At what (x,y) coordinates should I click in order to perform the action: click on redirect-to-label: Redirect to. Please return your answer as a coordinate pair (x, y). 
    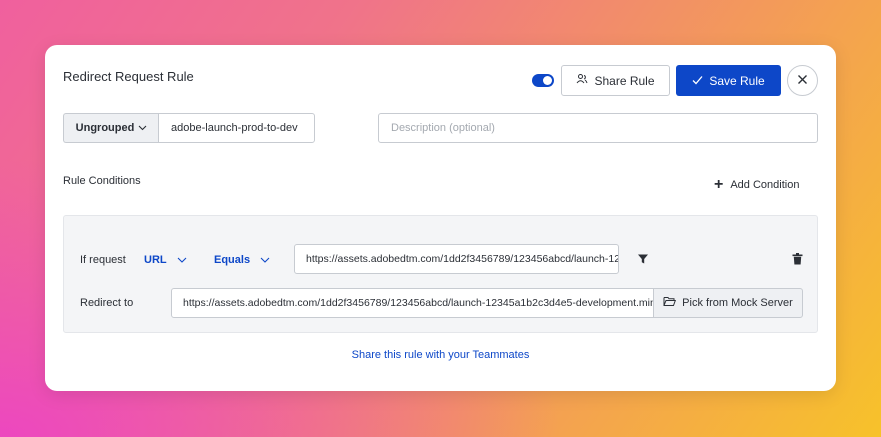
    Looking at the image, I should click on (107, 303).